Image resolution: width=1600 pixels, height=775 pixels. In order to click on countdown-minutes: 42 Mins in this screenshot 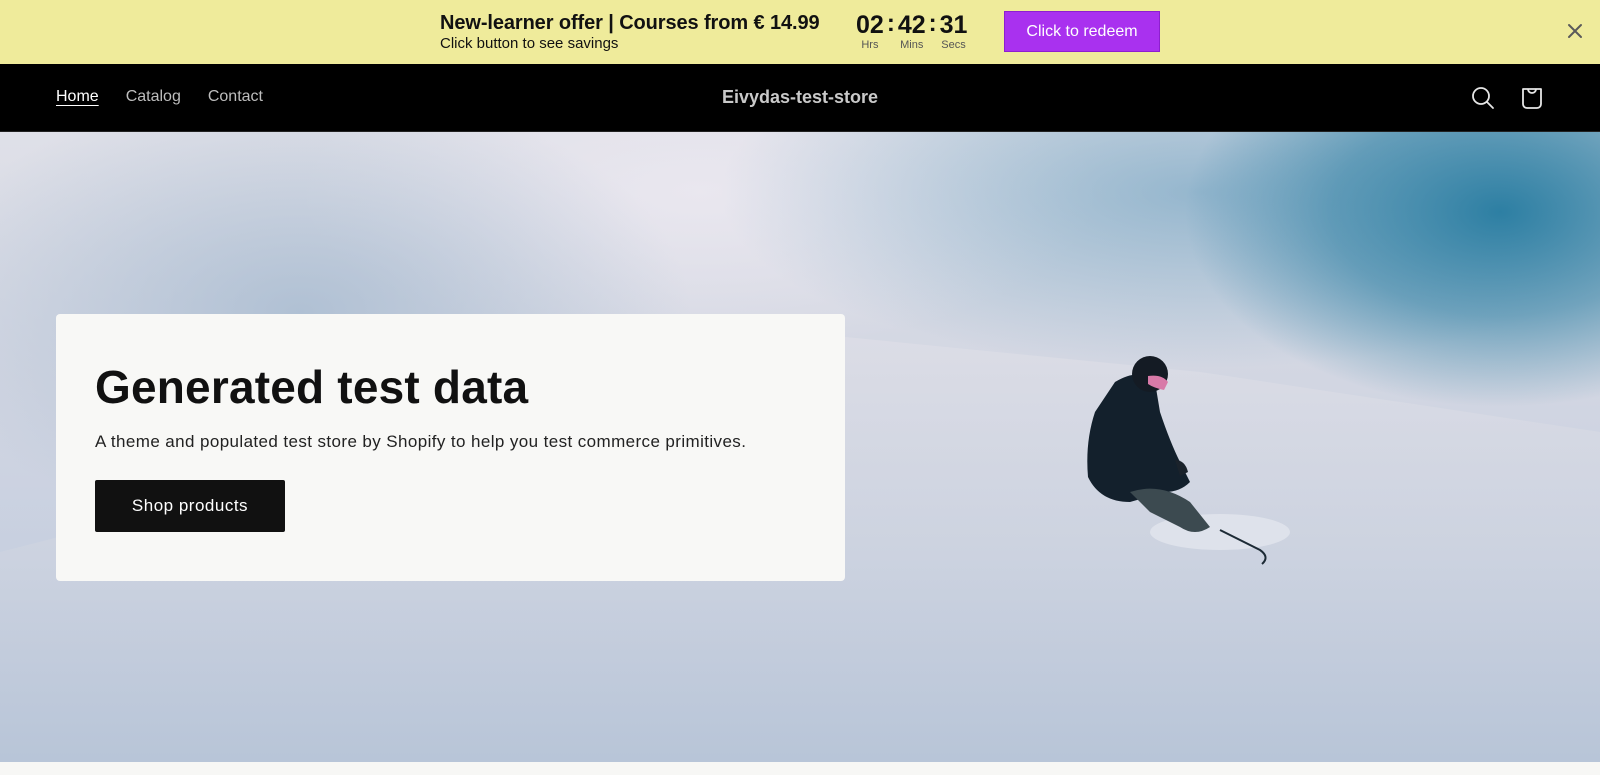, I will do `click(912, 31)`.